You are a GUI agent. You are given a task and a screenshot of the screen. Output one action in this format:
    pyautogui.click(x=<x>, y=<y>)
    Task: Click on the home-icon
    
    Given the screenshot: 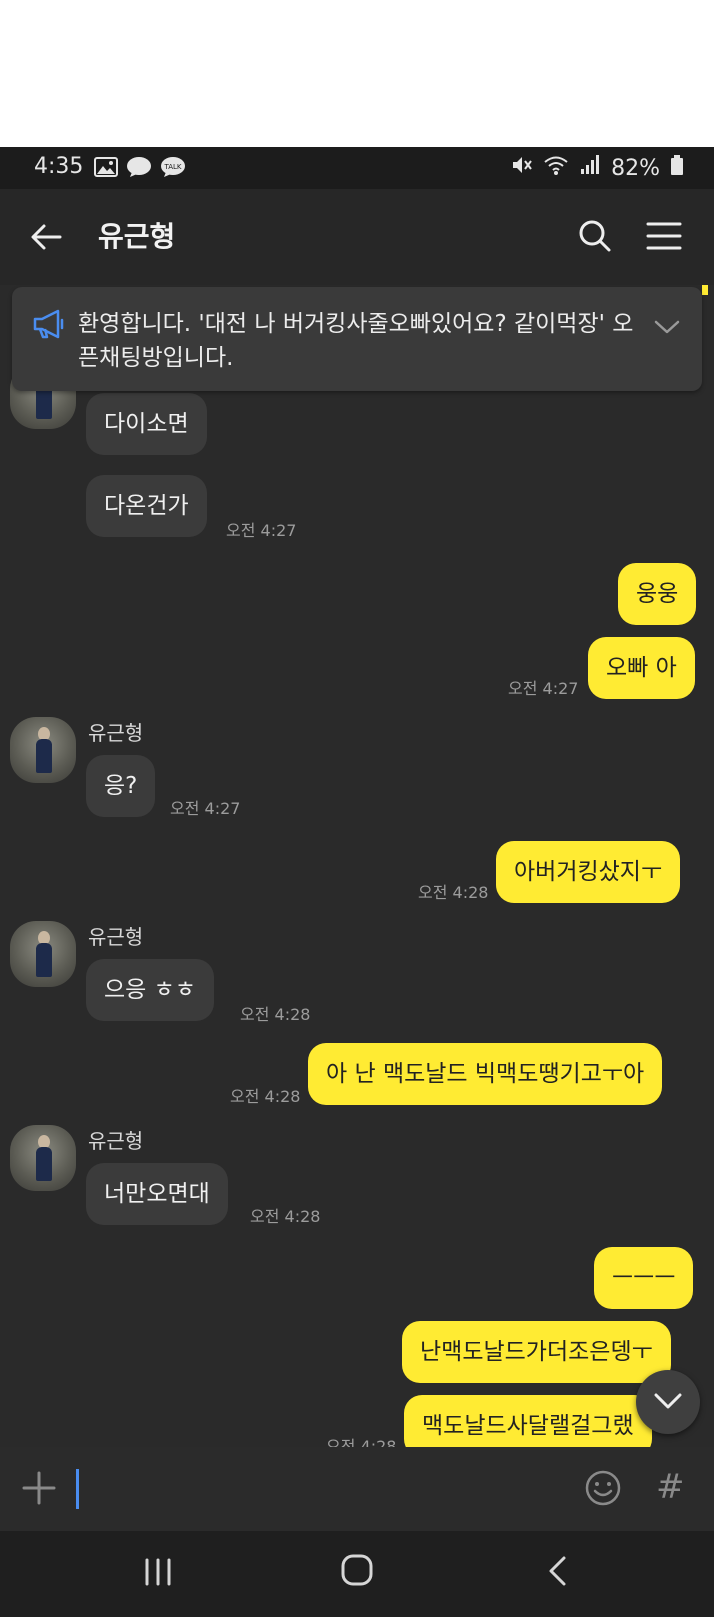 What is the action you would take?
    pyautogui.click(x=357, y=1572)
    